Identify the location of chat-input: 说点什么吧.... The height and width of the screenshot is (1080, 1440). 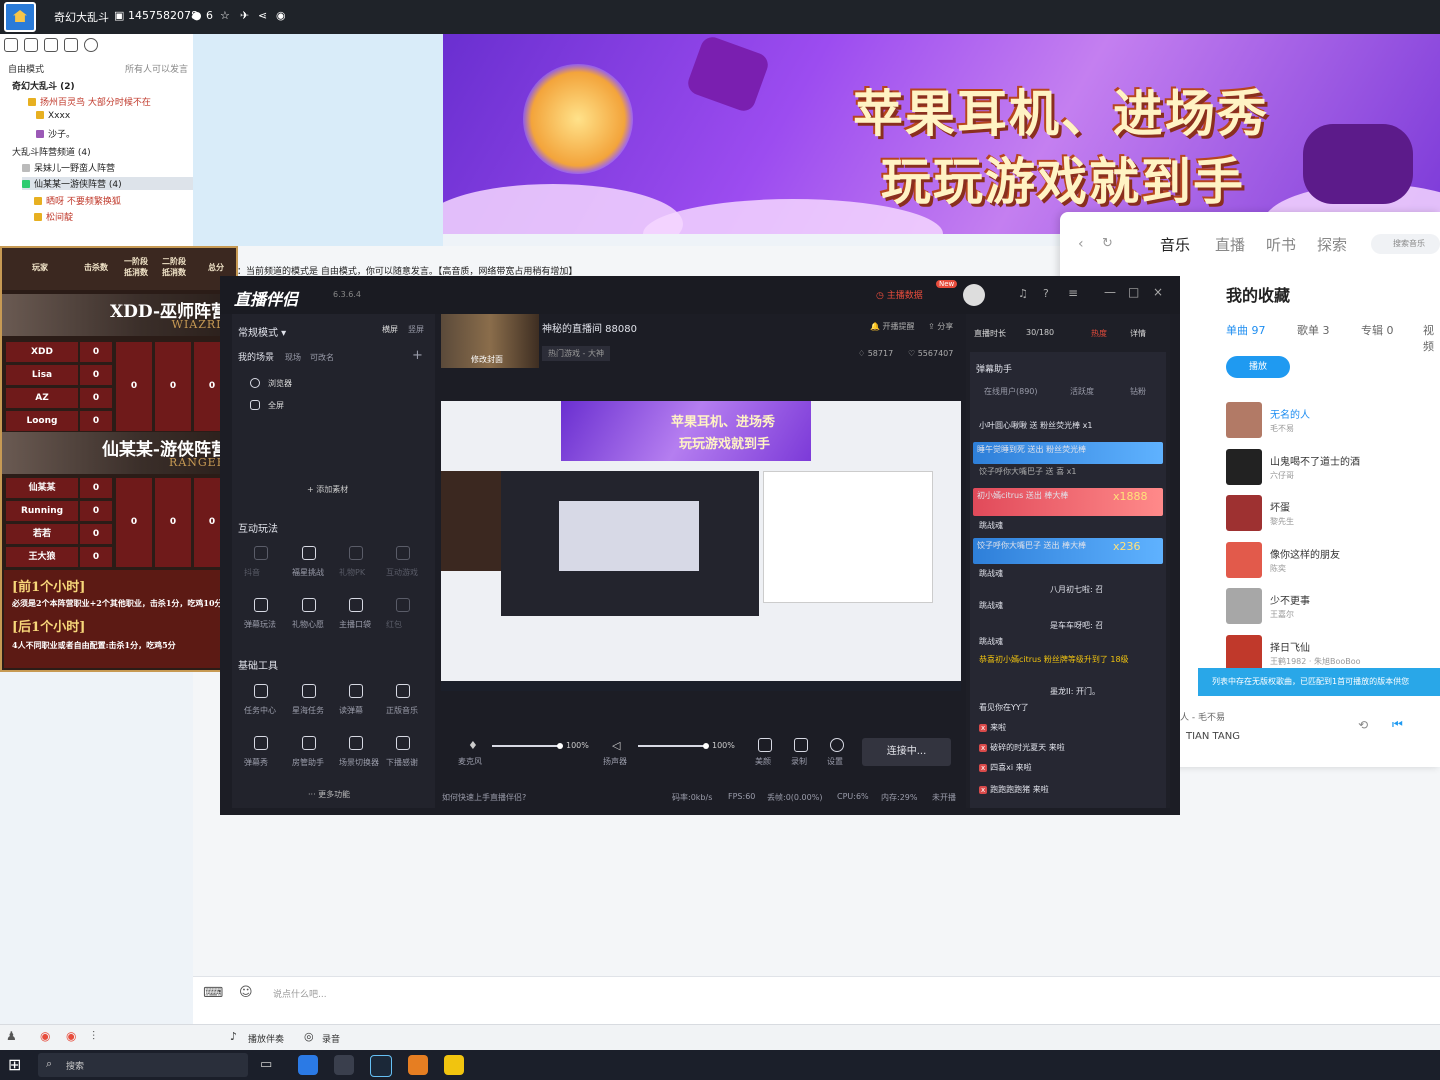
(300, 993).